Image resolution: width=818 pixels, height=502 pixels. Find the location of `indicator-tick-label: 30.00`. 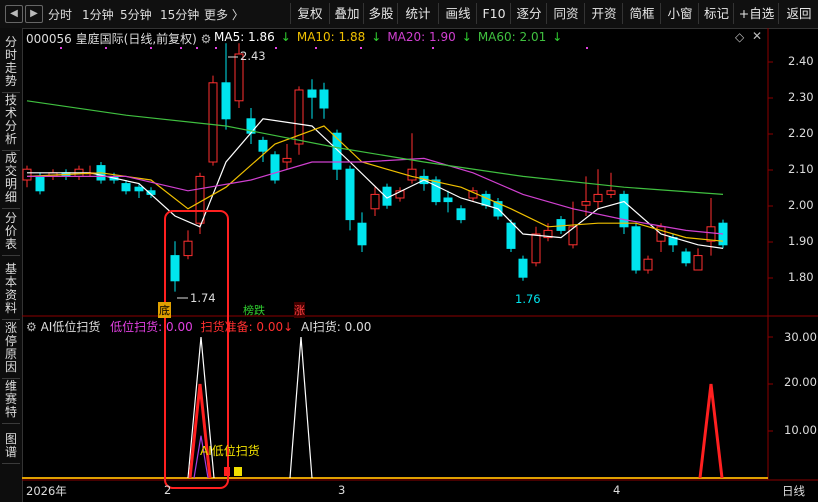

indicator-tick-label: 30.00 is located at coordinates (800, 337).